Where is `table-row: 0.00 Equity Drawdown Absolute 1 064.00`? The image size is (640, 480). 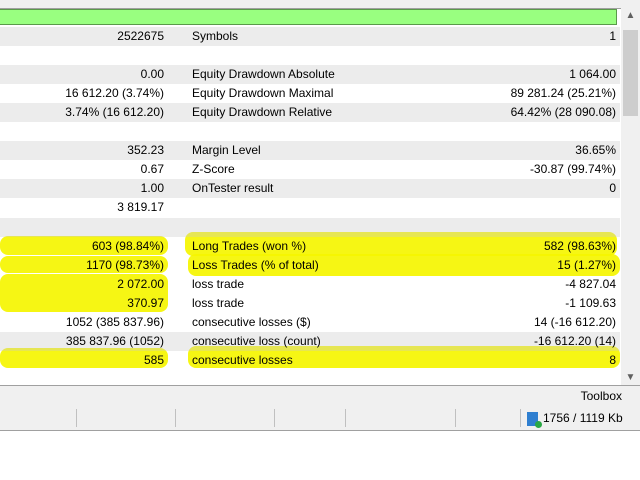
table-row: 0.00 Equity Drawdown Absolute 1 064.00 is located at coordinates (310, 75).